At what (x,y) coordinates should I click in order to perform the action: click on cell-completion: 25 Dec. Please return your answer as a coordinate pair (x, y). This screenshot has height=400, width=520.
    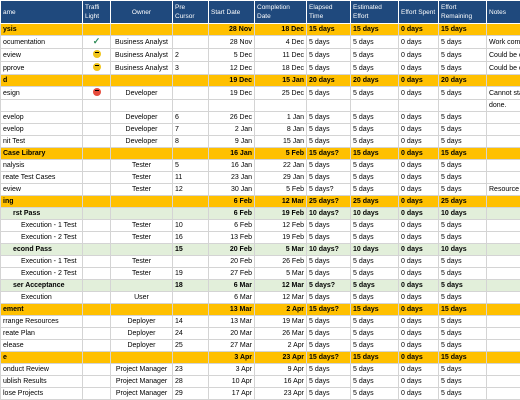
    Looking at the image, I should click on (280, 93).